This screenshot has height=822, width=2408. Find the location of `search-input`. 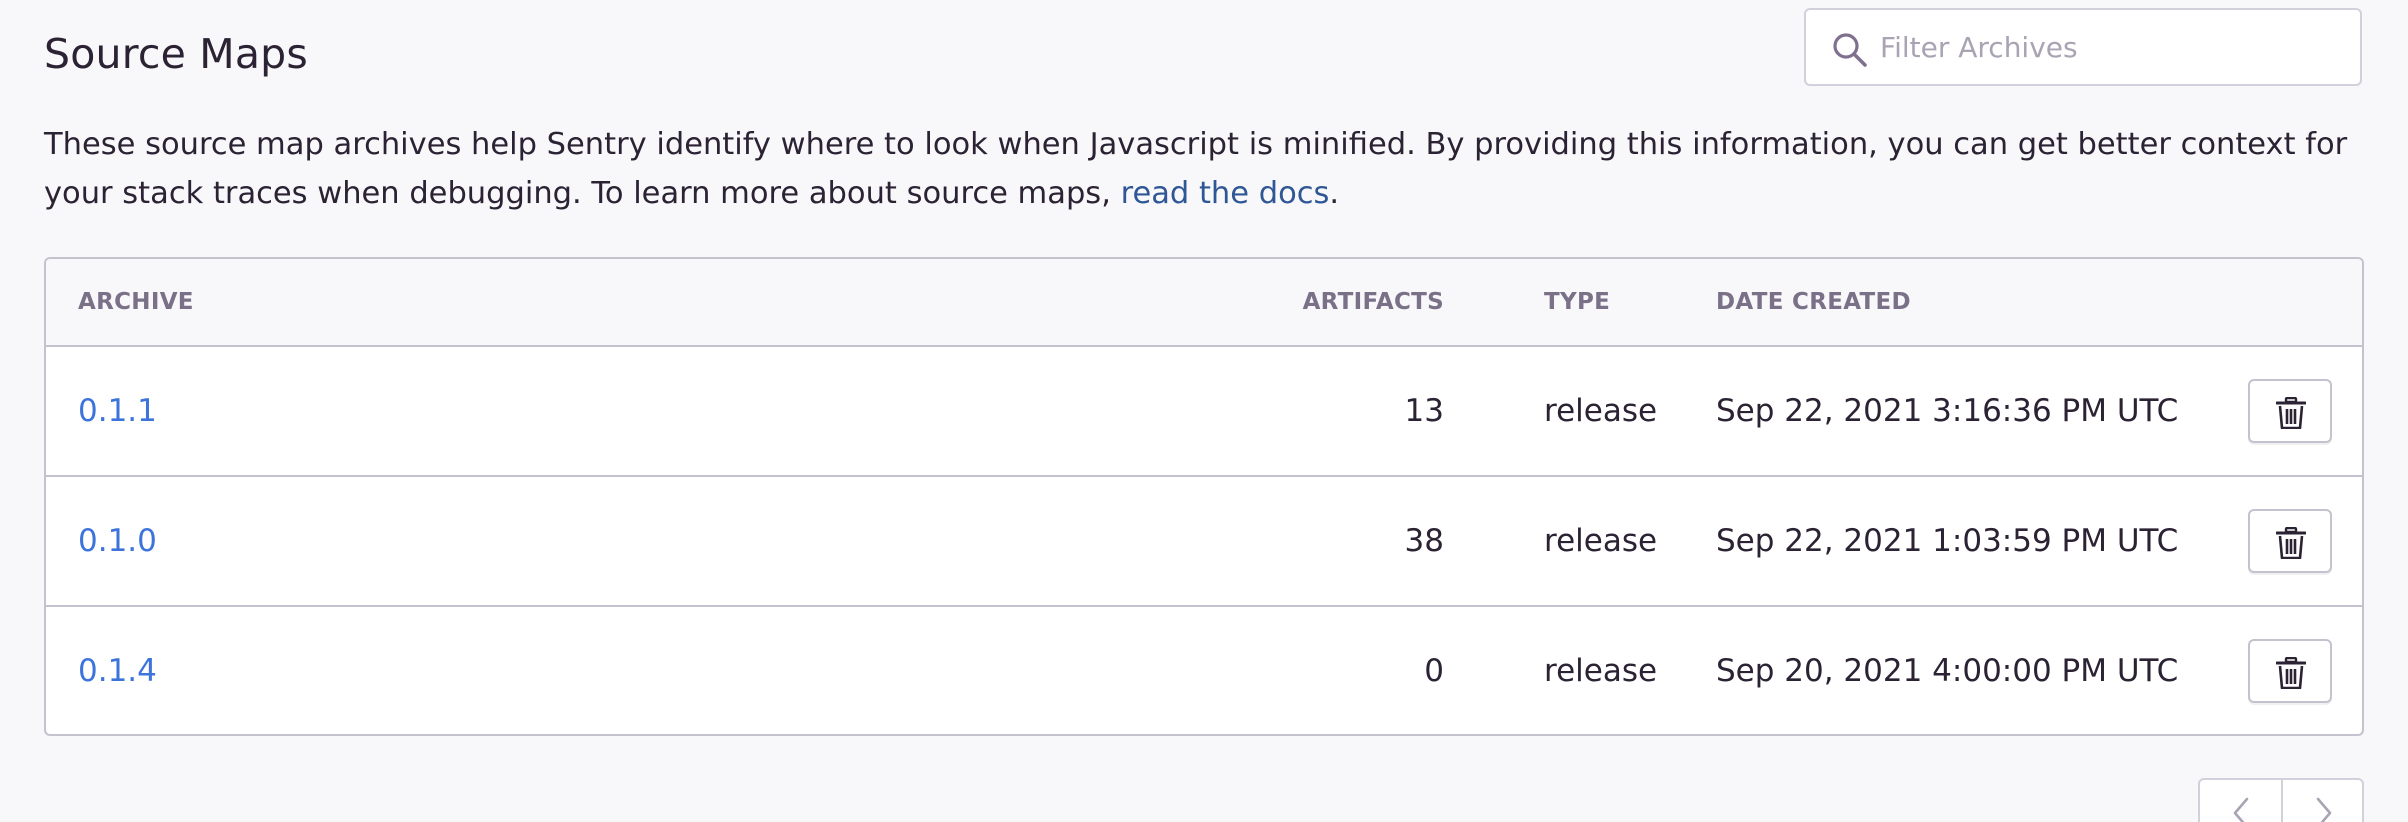

search-input is located at coordinates (2110, 47).